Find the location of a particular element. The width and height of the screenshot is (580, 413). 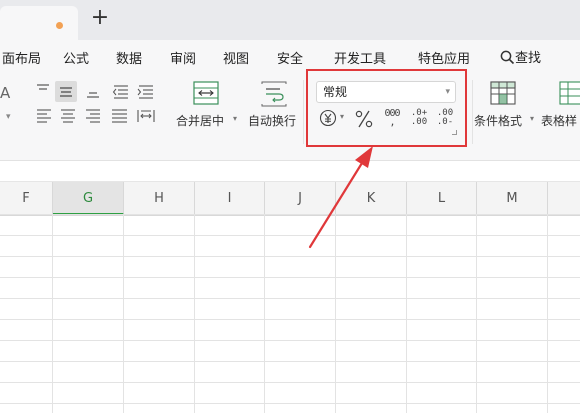

wrap-text-label: 自动换行 is located at coordinates (272, 120).